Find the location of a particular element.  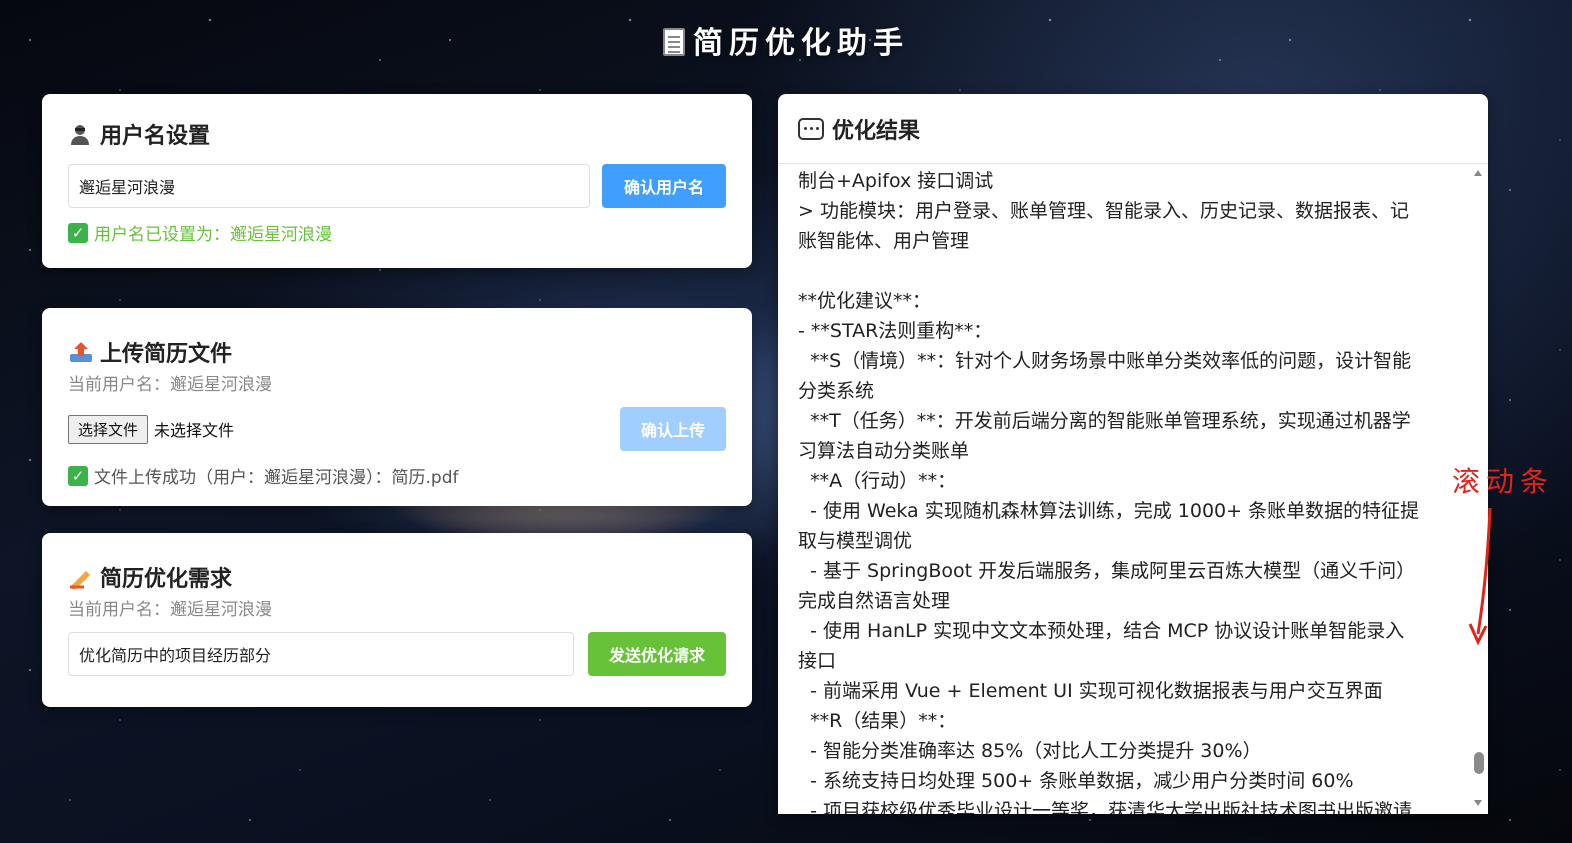

annotation-arrow-icon is located at coordinates (1480, 576).